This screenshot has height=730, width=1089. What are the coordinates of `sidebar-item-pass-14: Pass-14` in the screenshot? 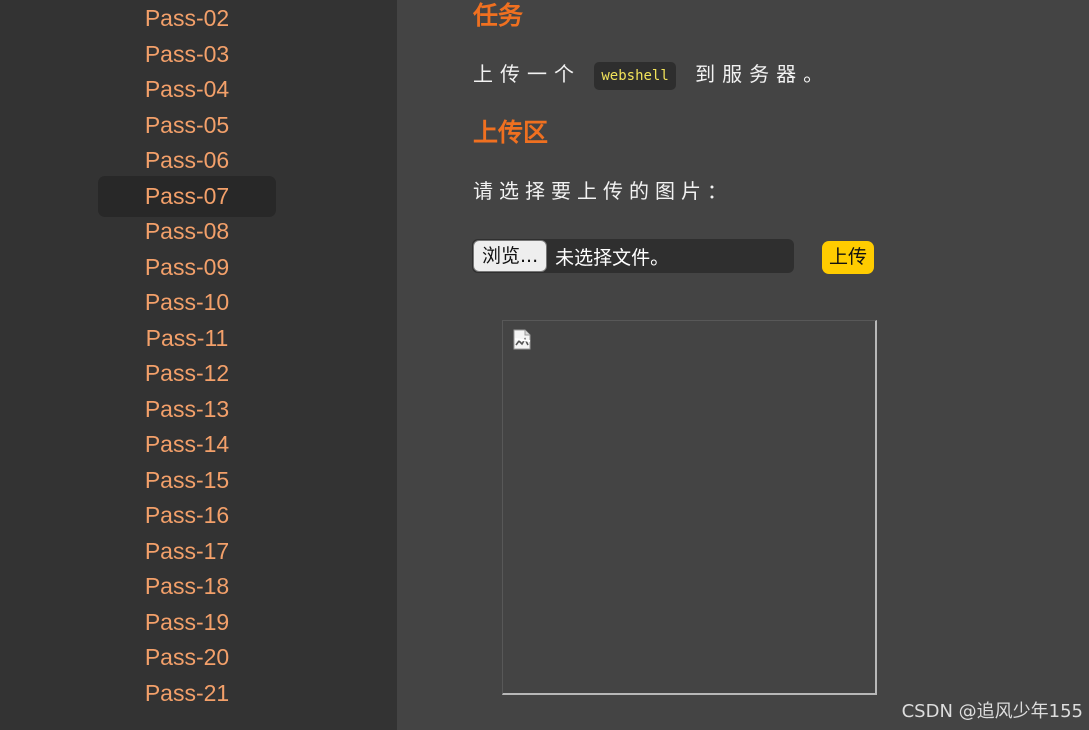 It's located at (187, 444).